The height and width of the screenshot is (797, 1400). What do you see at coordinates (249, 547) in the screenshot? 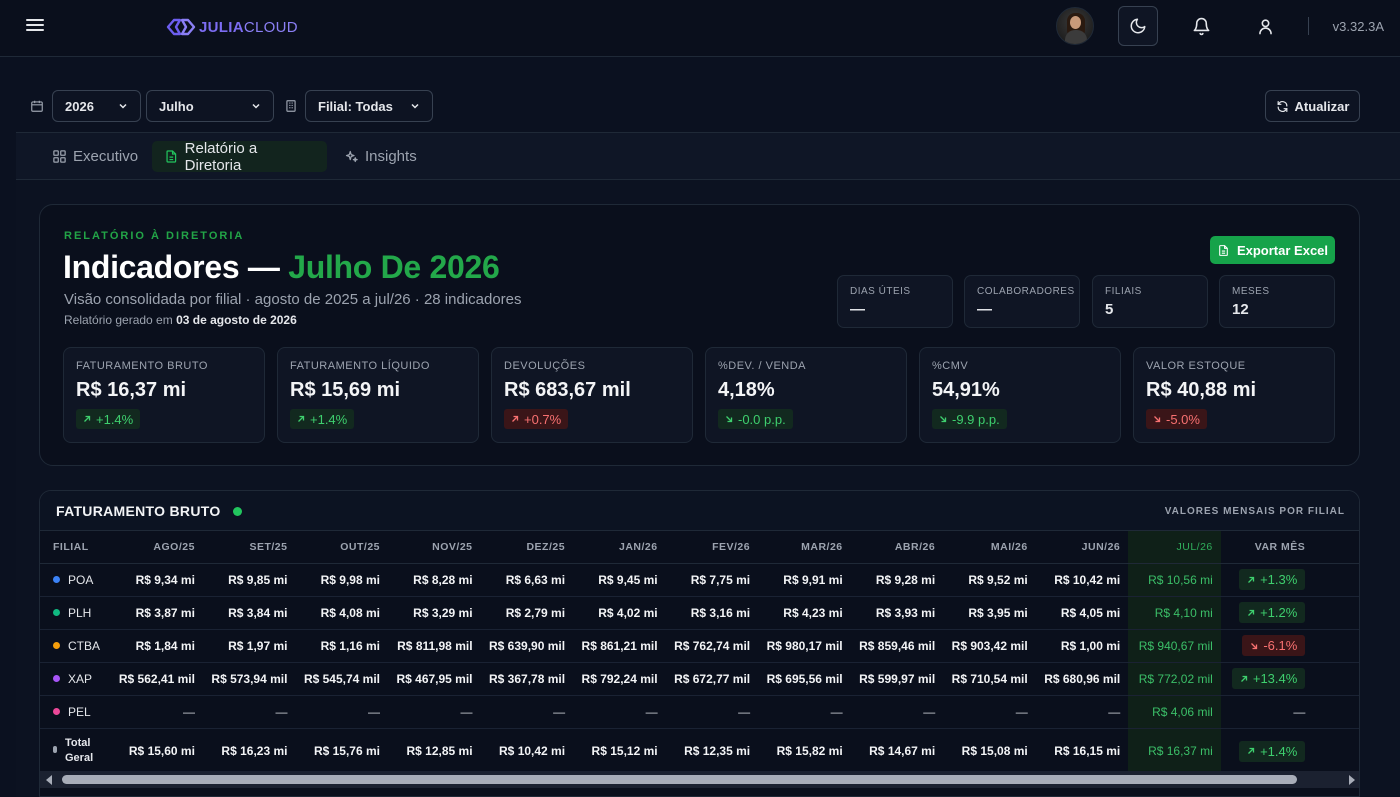
I see `column-header: SET/25` at bounding box center [249, 547].